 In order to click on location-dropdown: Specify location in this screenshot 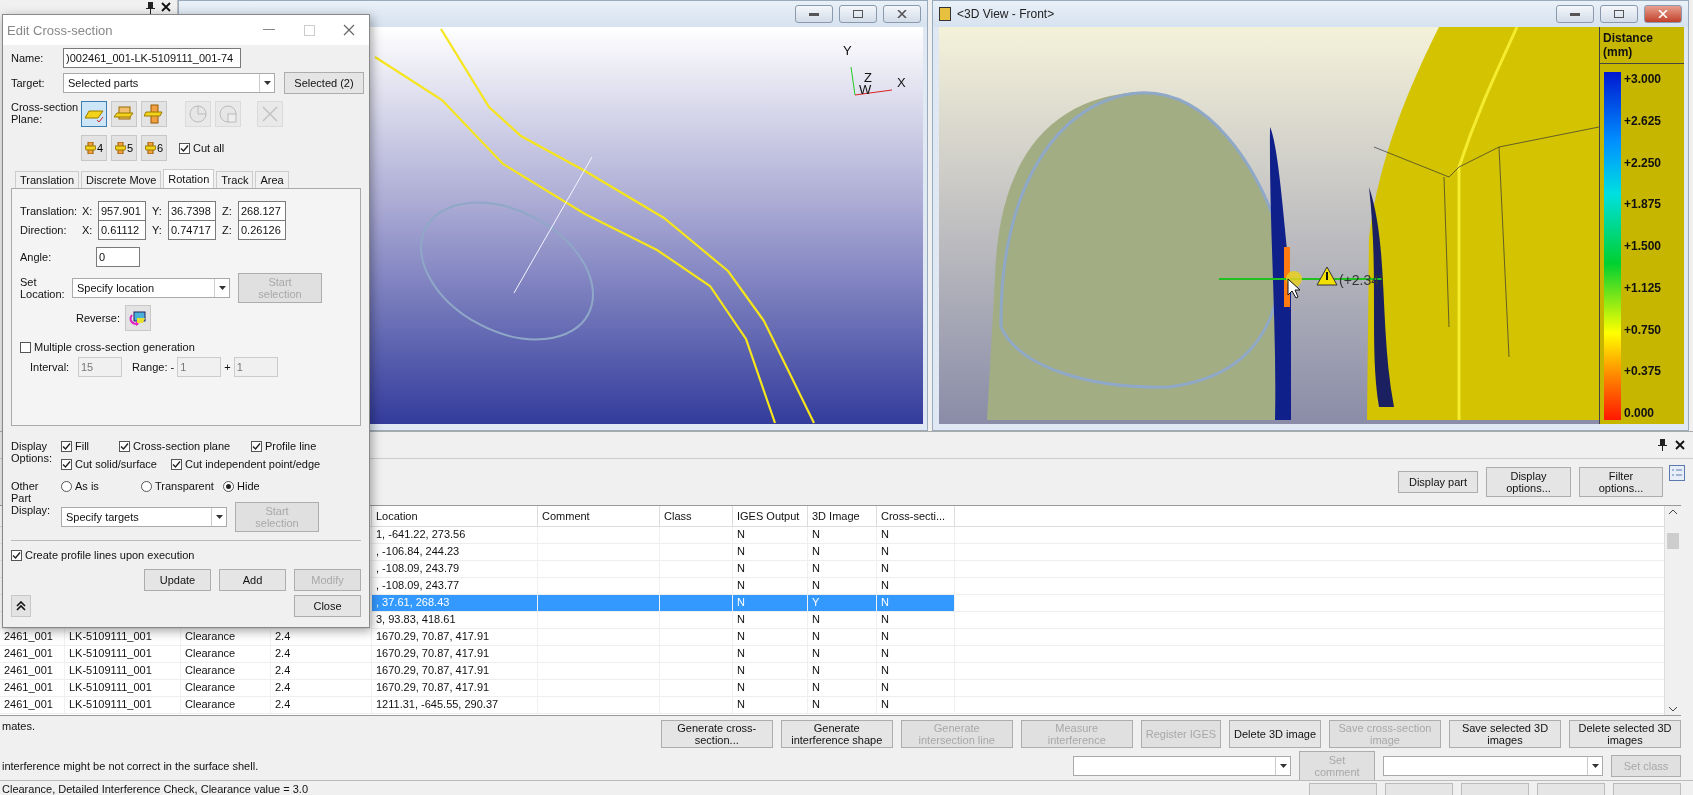, I will do `click(151, 288)`.